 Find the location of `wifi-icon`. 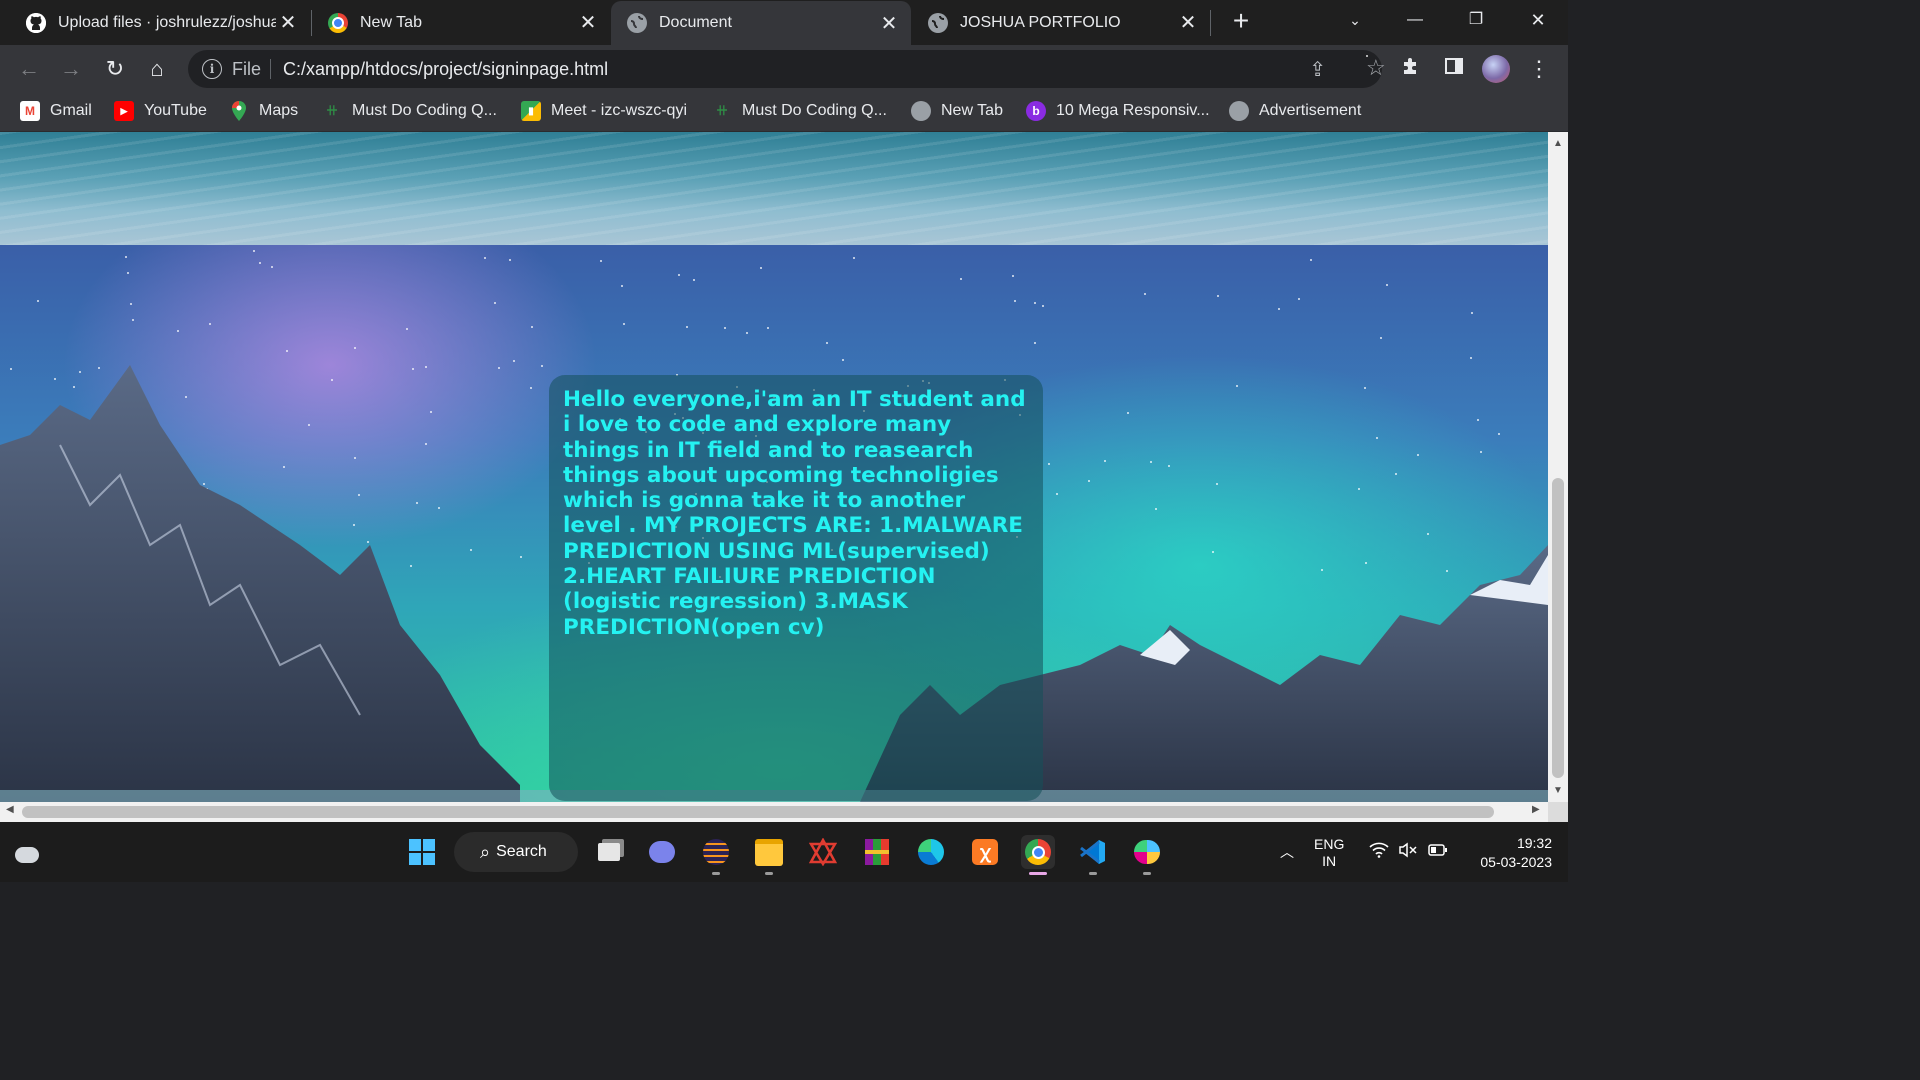

wifi-icon is located at coordinates (1379, 852).